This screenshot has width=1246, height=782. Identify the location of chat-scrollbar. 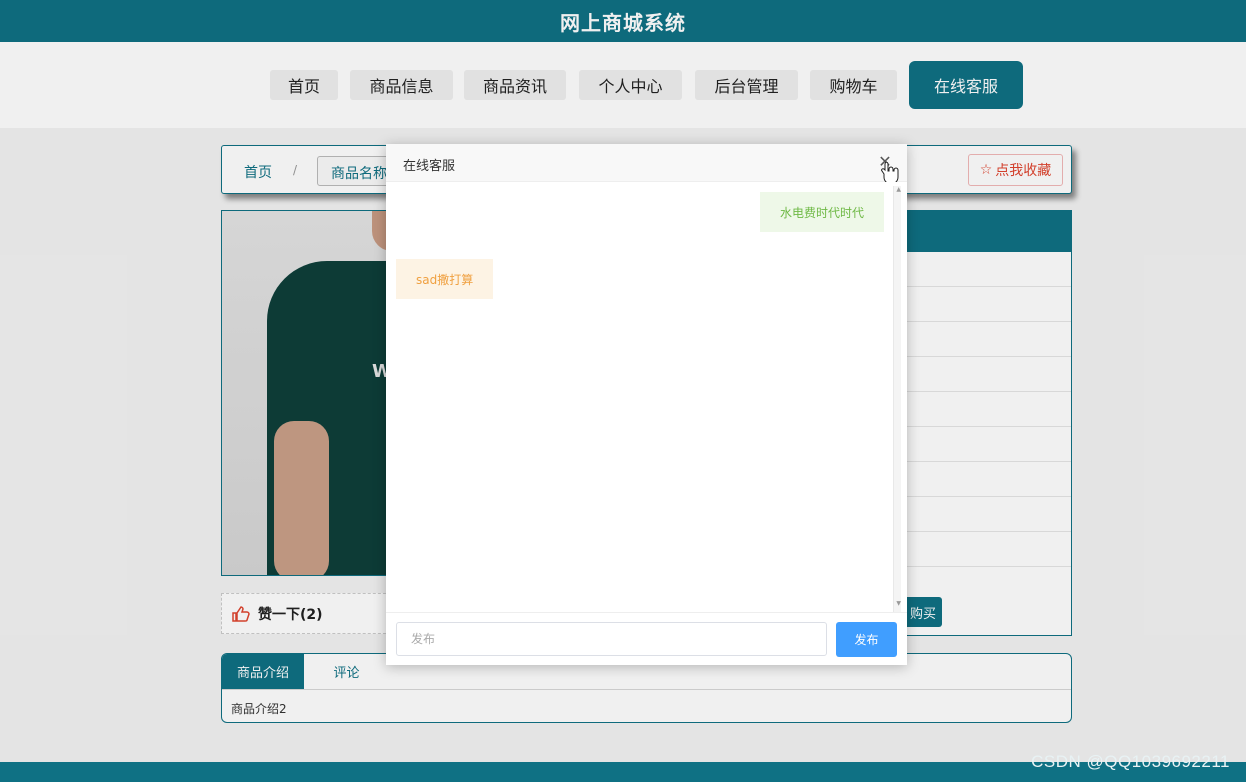
(897, 399).